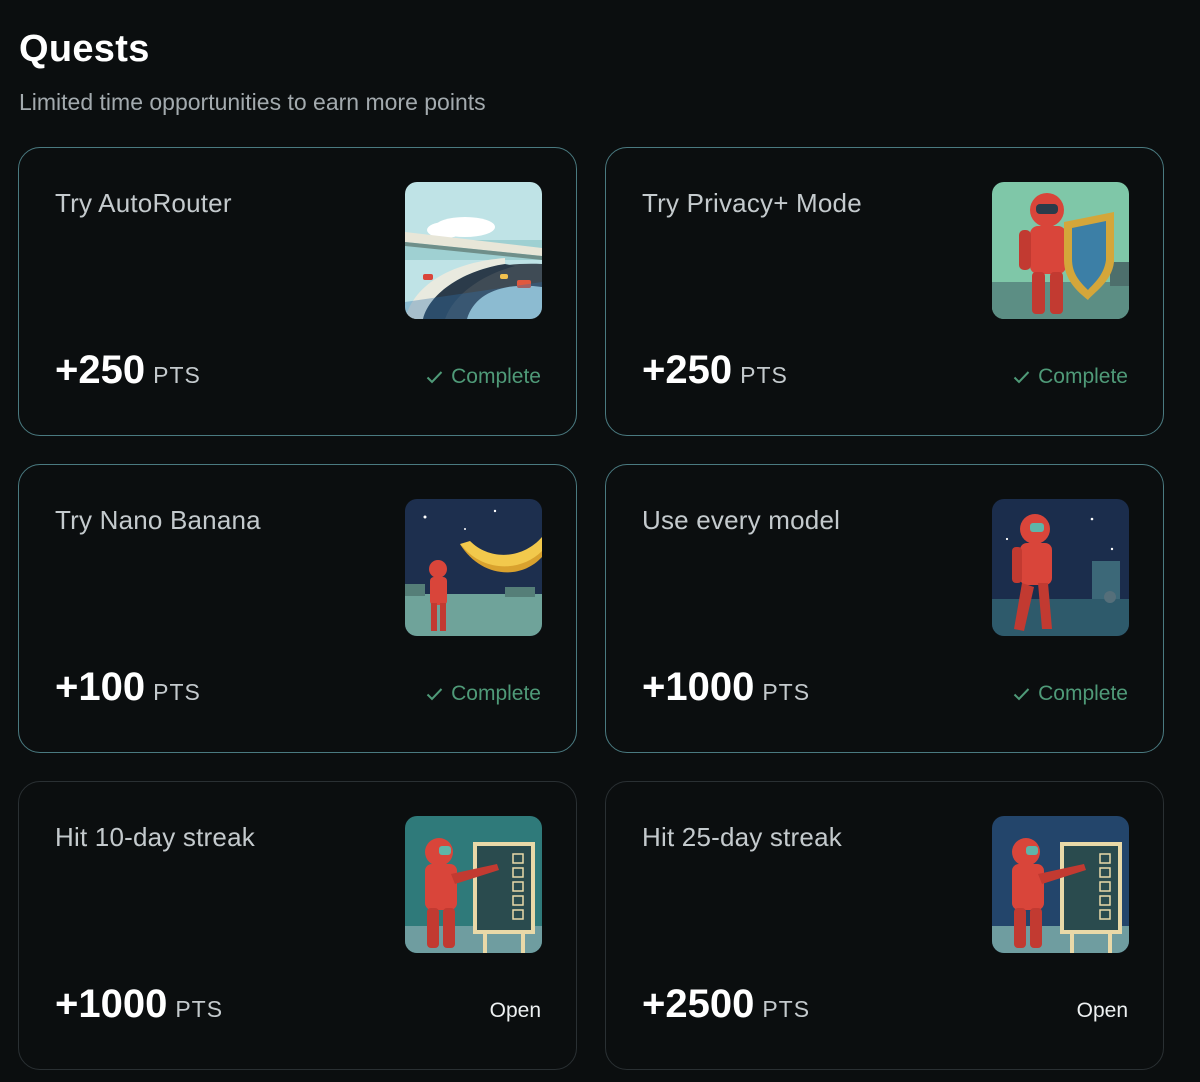 Image resolution: width=1200 pixels, height=1082 pixels. Describe the element at coordinates (1060, 567) in the screenshot. I see `astronaut-walking-illustration` at that location.